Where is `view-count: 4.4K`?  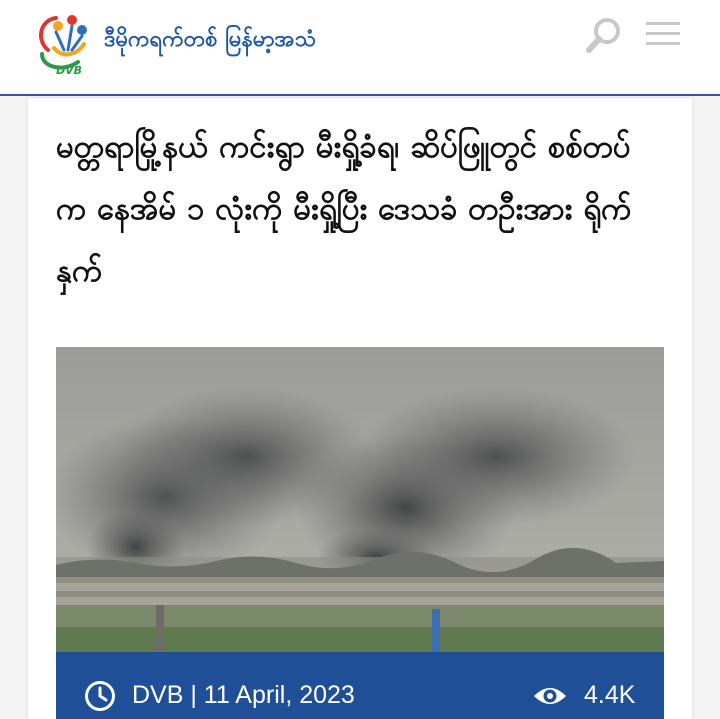
view-count: 4.4K is located at coordinates (610, 695).